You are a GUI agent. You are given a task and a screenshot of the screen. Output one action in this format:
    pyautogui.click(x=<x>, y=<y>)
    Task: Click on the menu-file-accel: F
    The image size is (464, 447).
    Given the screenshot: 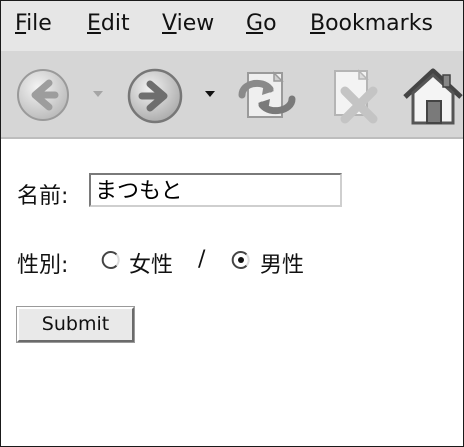 What is the action you would take?
    pyautogui.click(x=21, y=23)
    